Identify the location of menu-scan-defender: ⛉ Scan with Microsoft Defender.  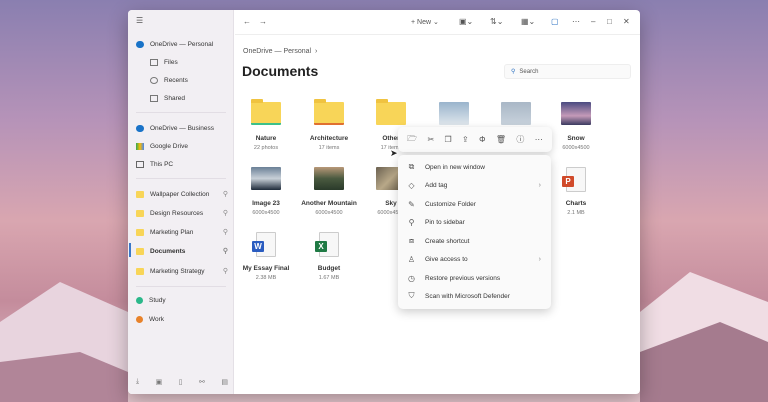
(474, 296).